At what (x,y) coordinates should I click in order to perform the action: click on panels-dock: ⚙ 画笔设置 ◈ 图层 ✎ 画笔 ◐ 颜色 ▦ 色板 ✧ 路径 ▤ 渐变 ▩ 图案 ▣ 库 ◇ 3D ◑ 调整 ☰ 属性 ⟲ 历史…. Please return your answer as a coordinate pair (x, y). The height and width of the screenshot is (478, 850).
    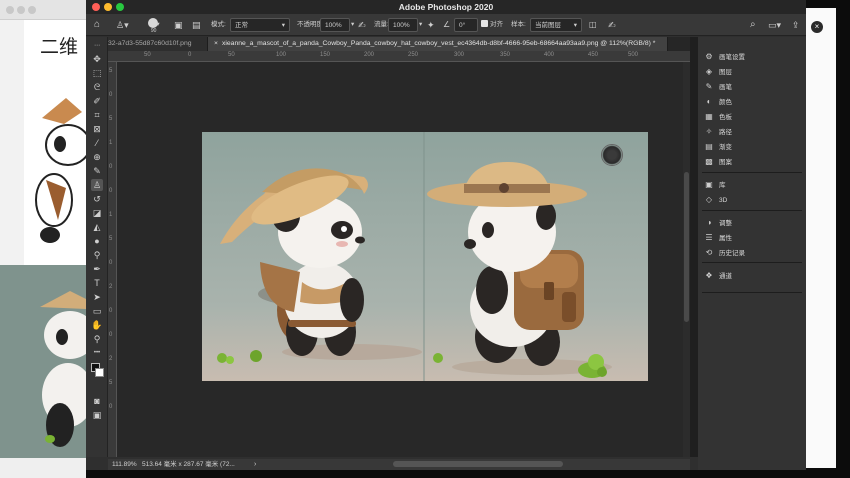
    Looking at the image, I should click on (752, 253).